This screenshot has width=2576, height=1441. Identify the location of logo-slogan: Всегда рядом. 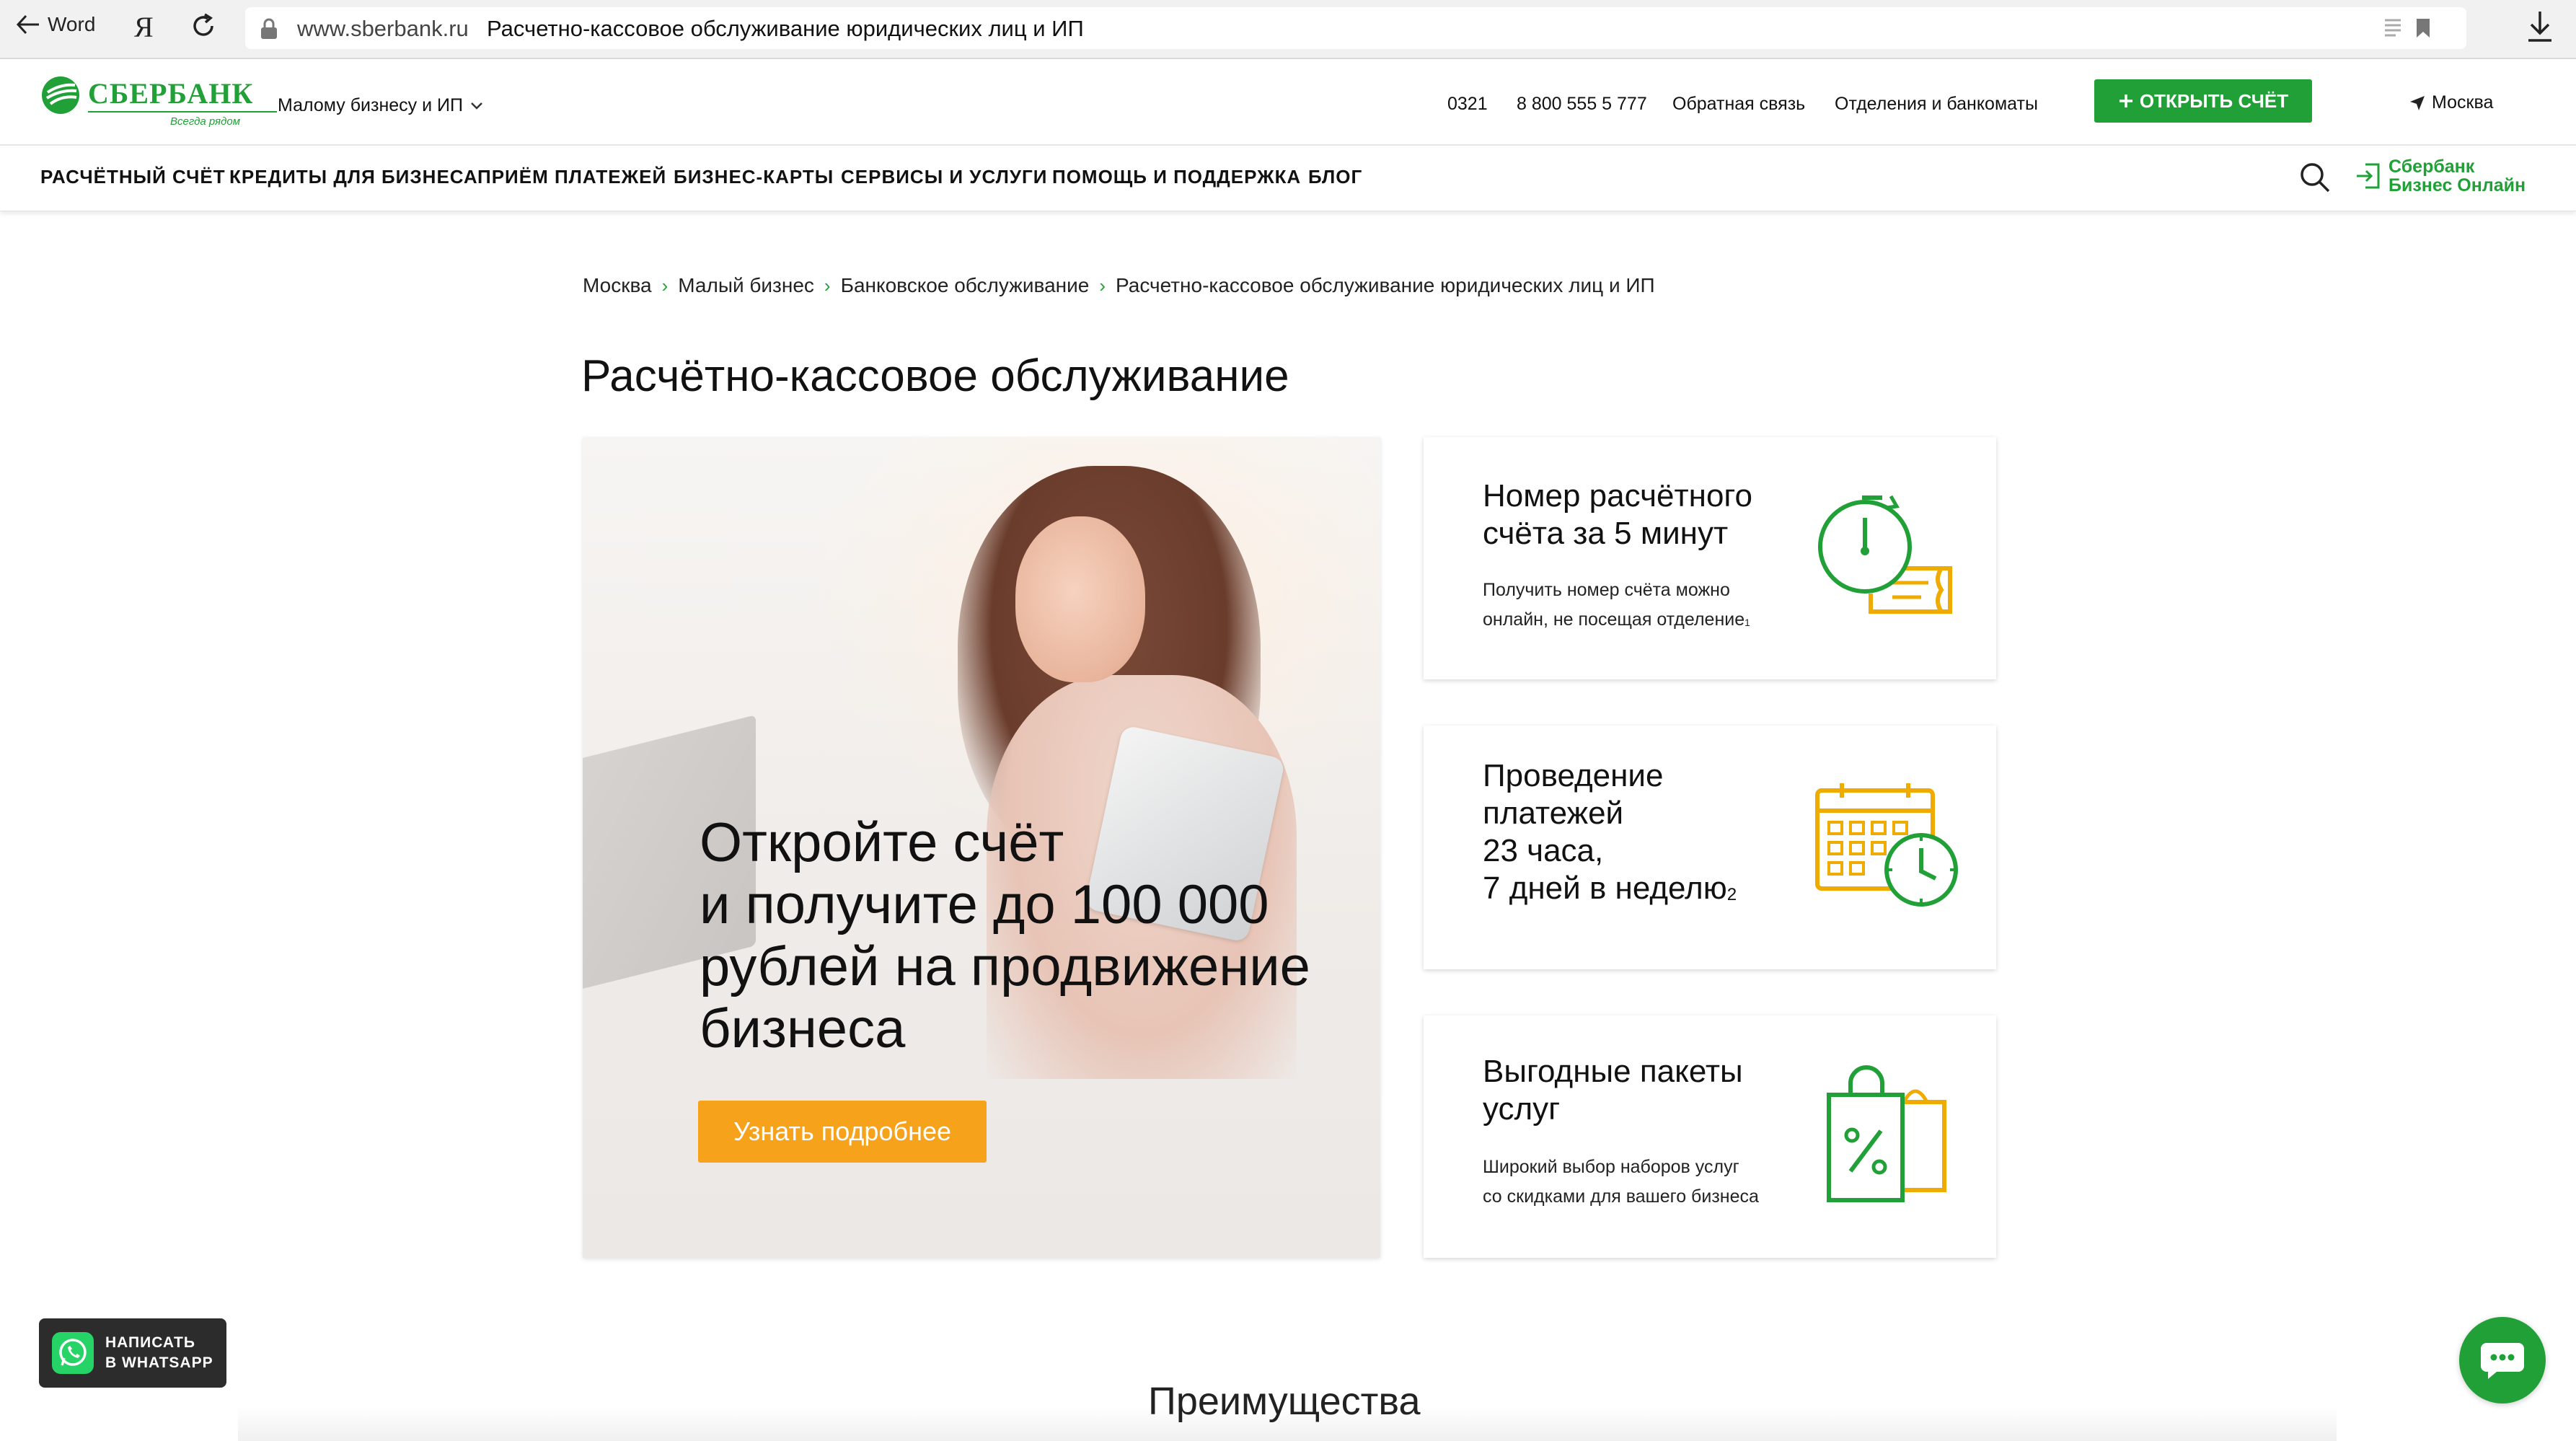
(205, 121).